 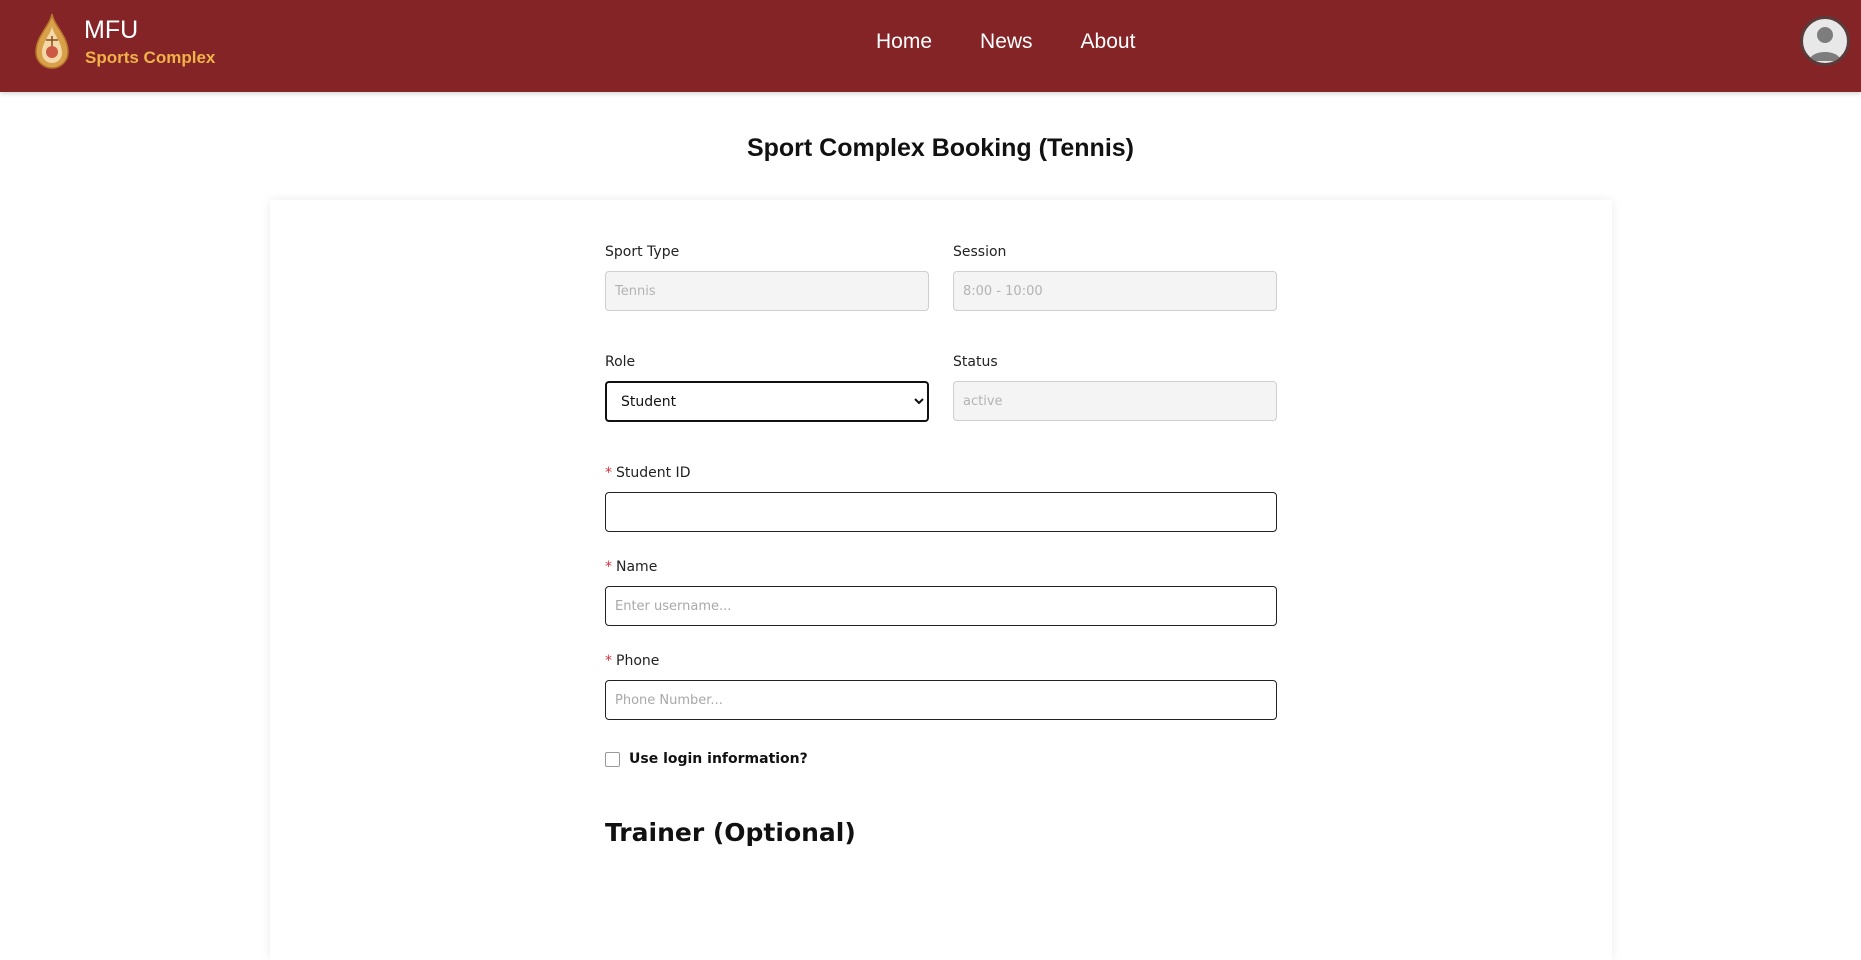 I want to click on brand-subtitle: Sports Complex, so click(x=150, y=57).